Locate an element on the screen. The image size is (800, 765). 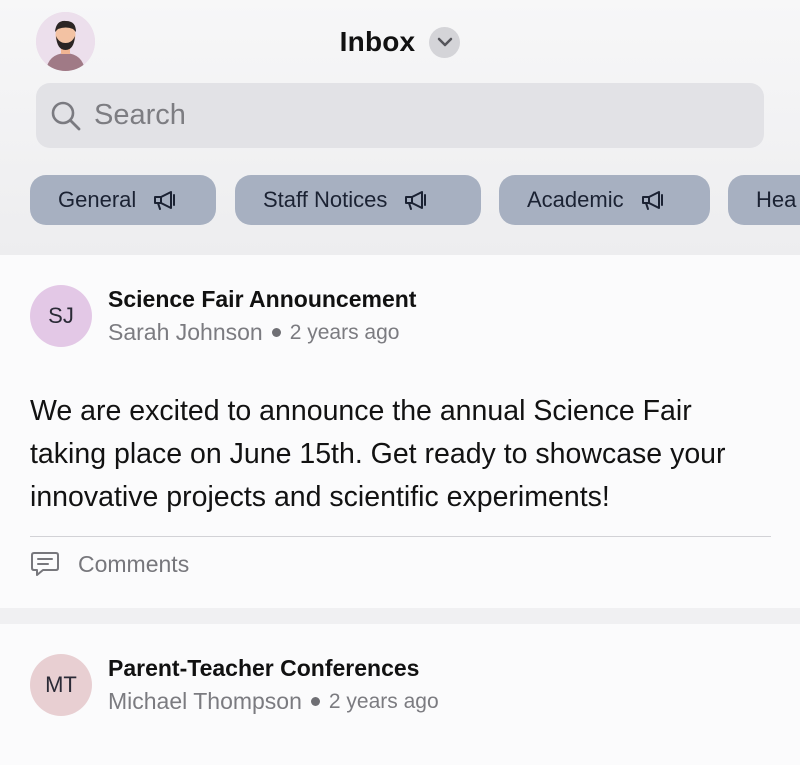
comment-icon is located at coordinates (45, 564).